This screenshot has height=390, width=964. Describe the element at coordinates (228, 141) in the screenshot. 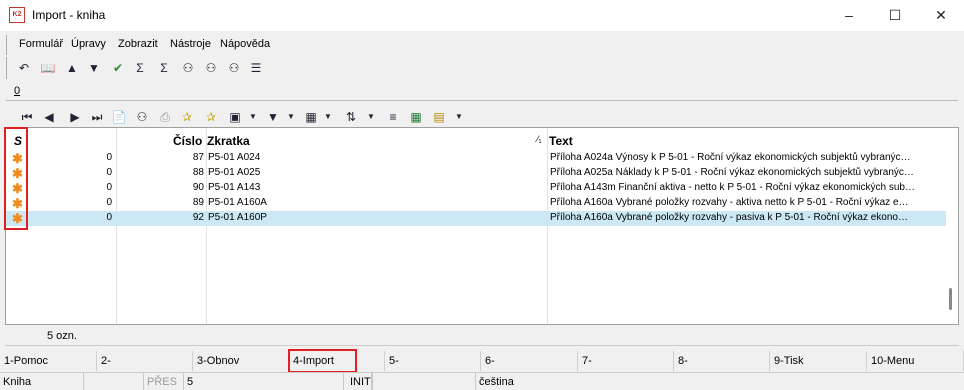

I see `column-header-zkratka: Zkratka` at that location.